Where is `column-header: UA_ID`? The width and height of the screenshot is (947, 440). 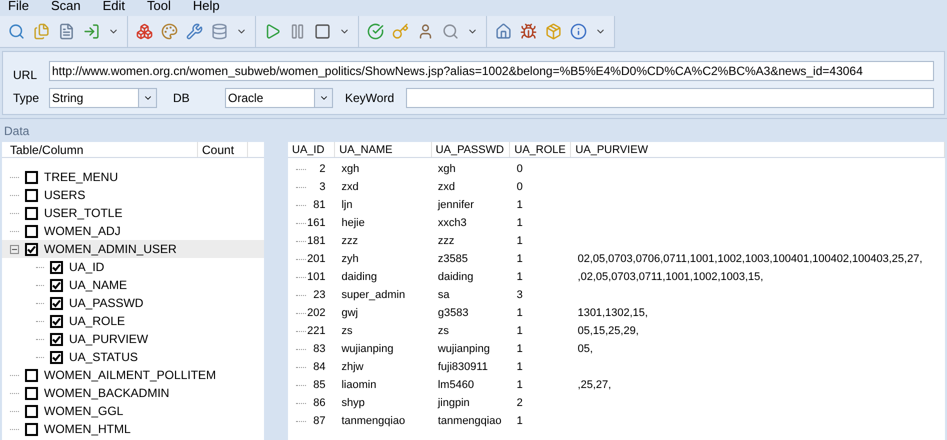 column-header: UA_ID is located at coordinates (312, 149).